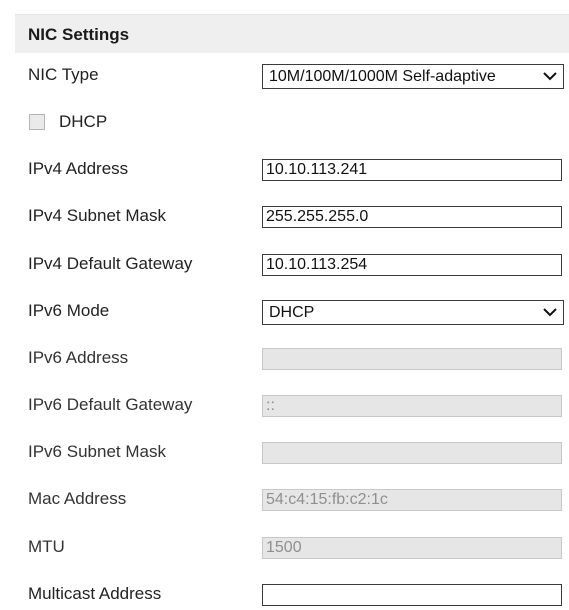  Describe the element at coordinates (292, 33) in the screenshot. I see `section-header: NIC Settings` at that location.